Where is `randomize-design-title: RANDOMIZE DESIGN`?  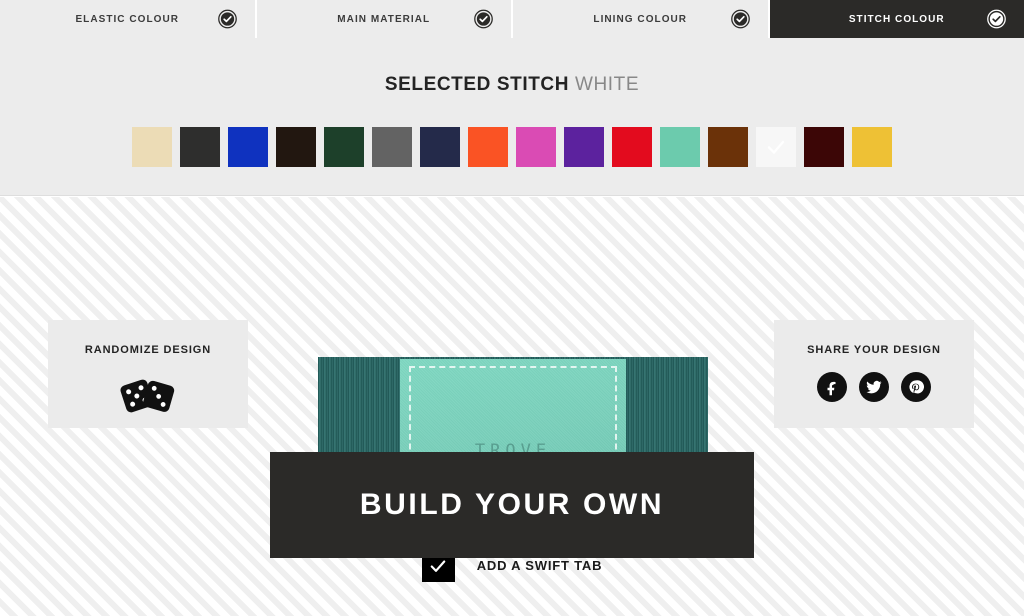
randomize-design-title: RANDOMIZE DESIGN is located at coordinates (148, 350).